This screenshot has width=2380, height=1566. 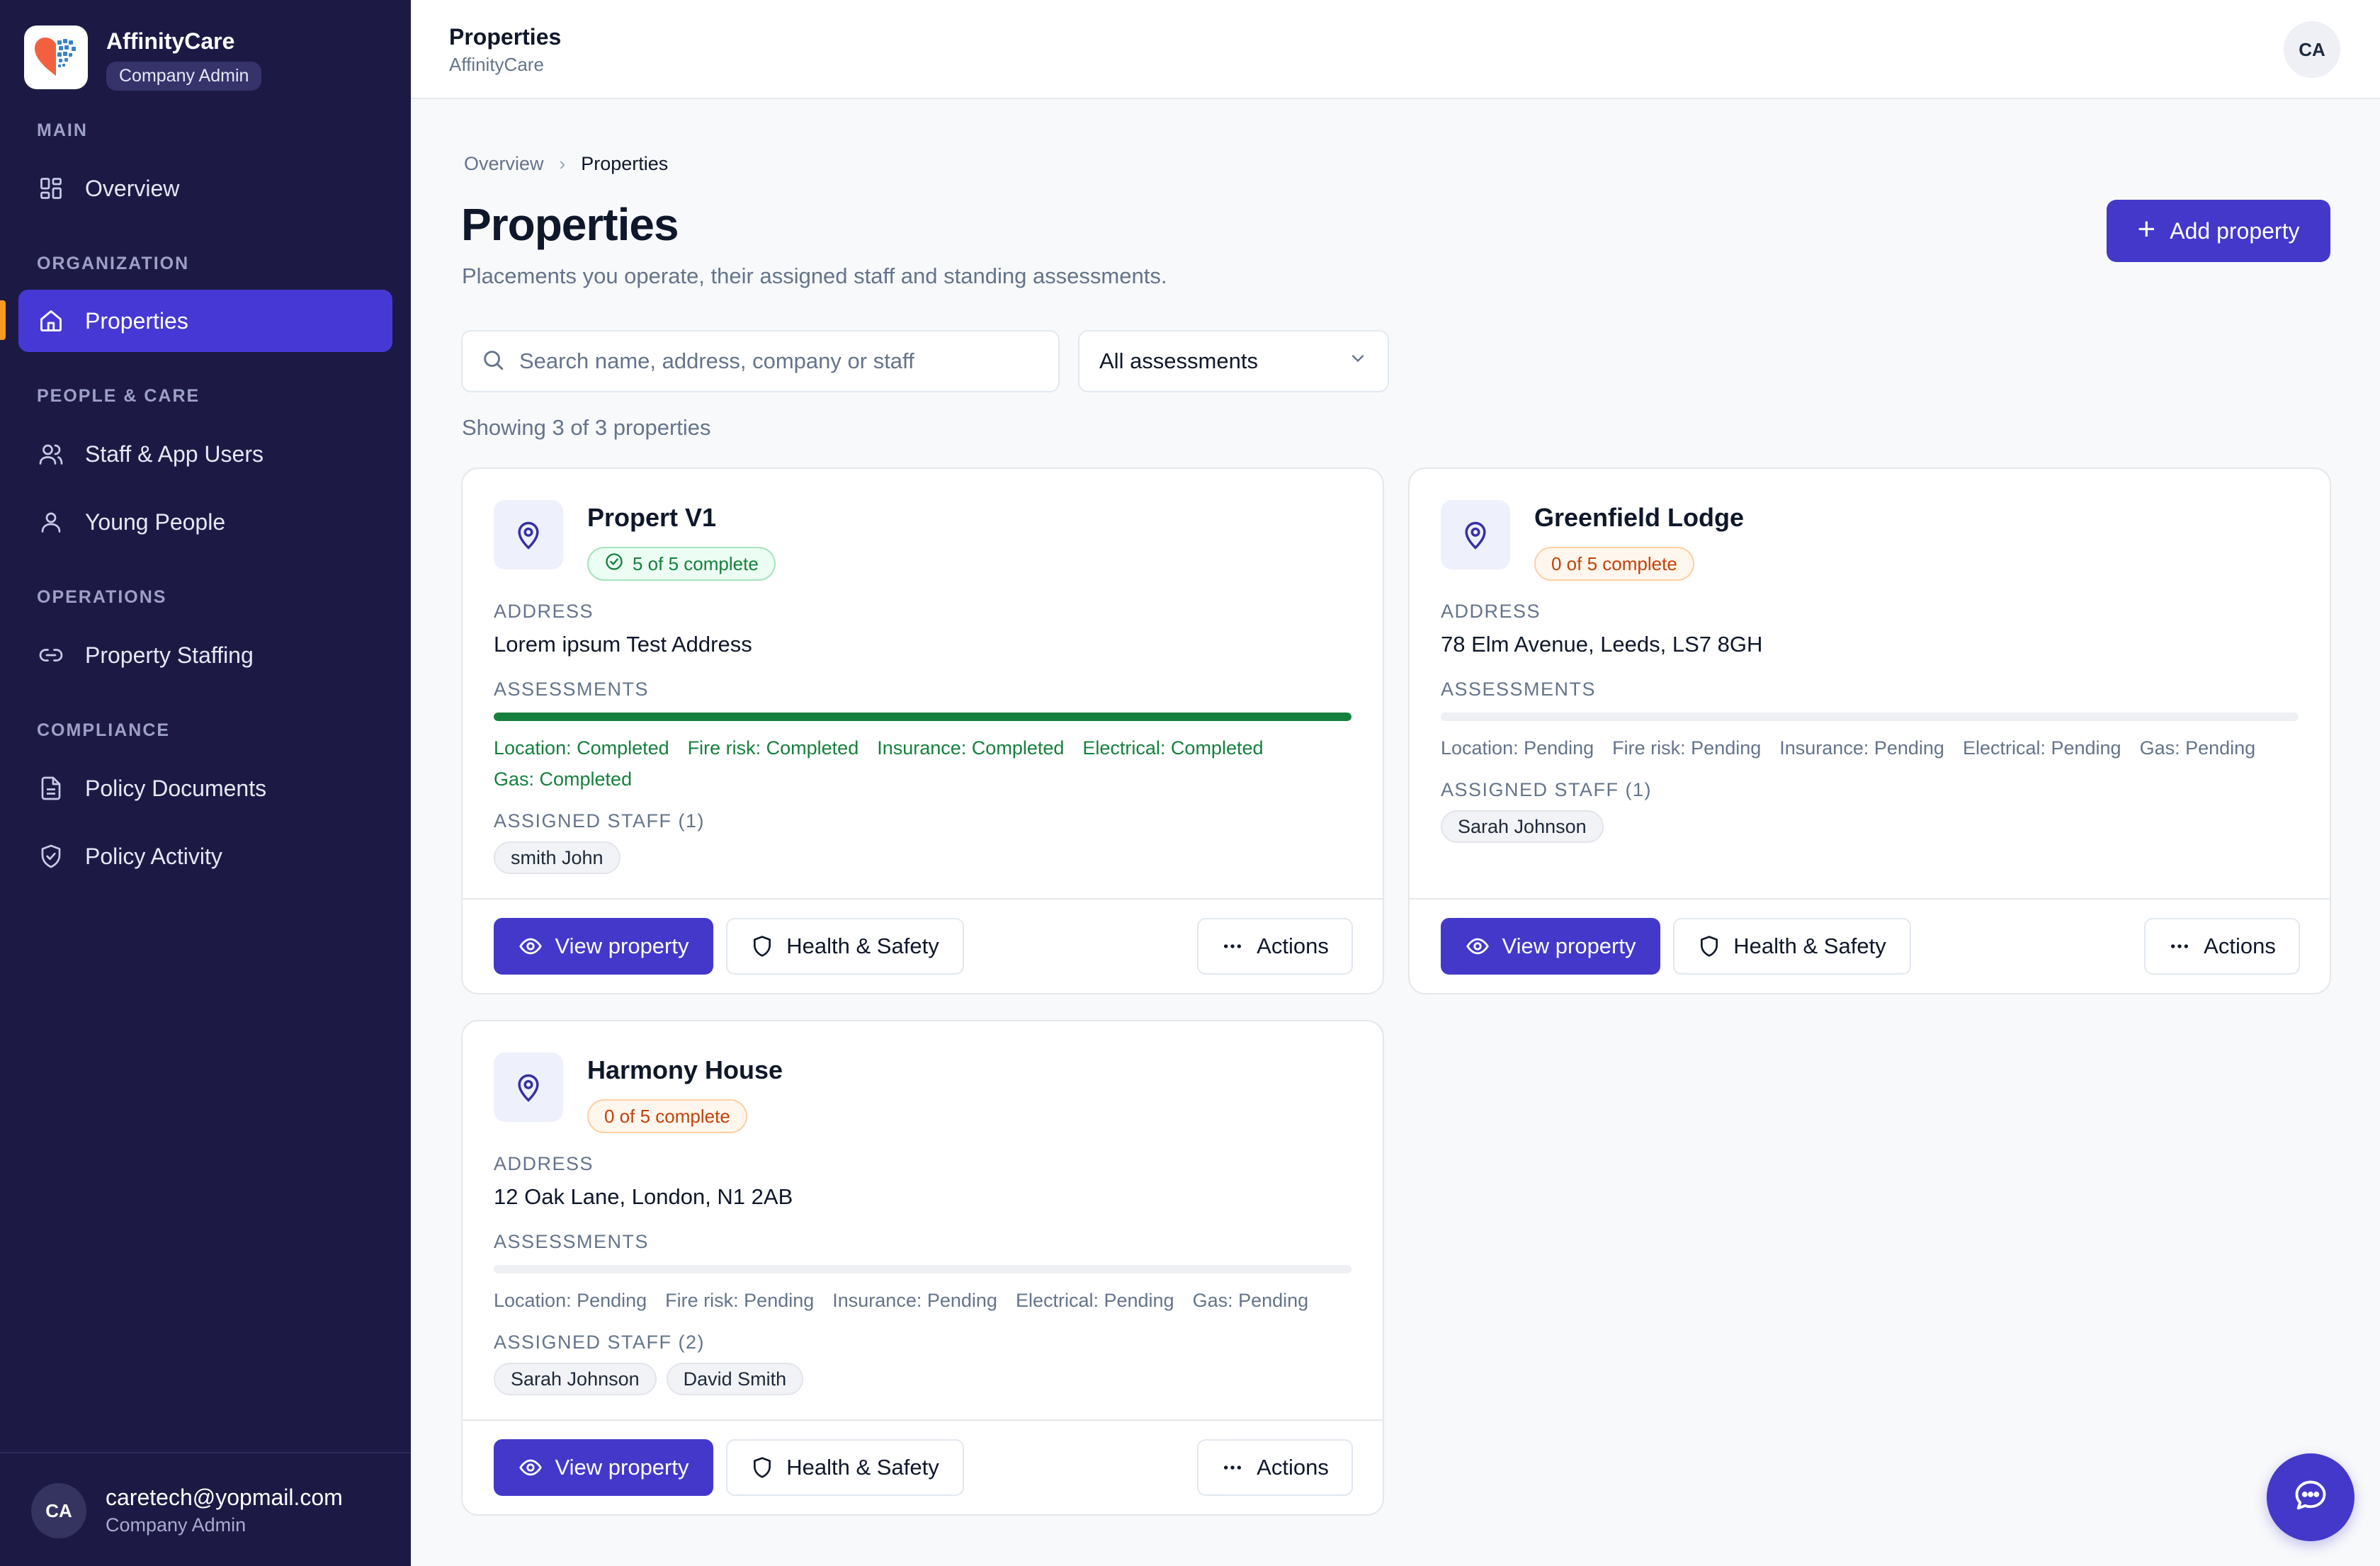 What do you see at coordinates (175, 454) in the screenshot?
I see `sidebar-item-label: Staff & App Users` at bounding box center [175, 454].